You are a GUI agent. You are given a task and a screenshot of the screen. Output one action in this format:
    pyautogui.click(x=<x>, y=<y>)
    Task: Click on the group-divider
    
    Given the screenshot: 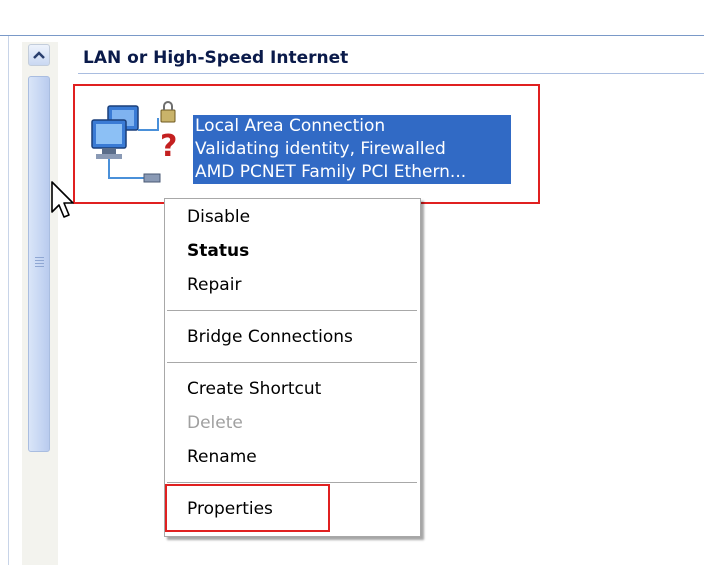 What is the action you would take?
    pyautogui.click(x=391, y=73)
    